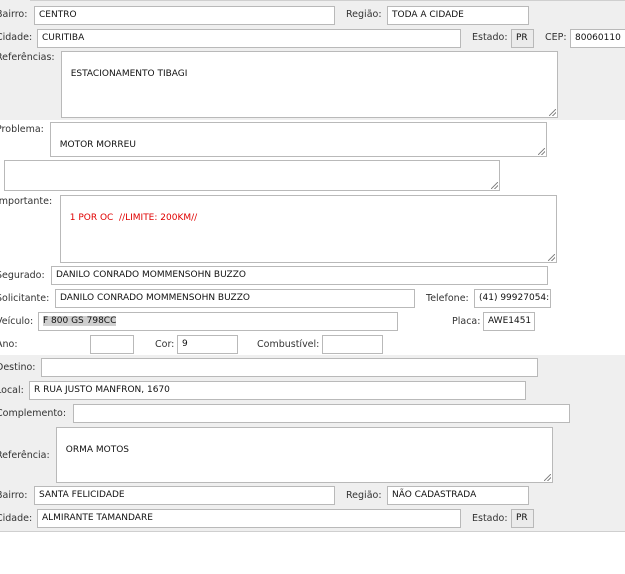 The image size is (625, 574). I want to click on cor-field: 9, so click(207, 344).